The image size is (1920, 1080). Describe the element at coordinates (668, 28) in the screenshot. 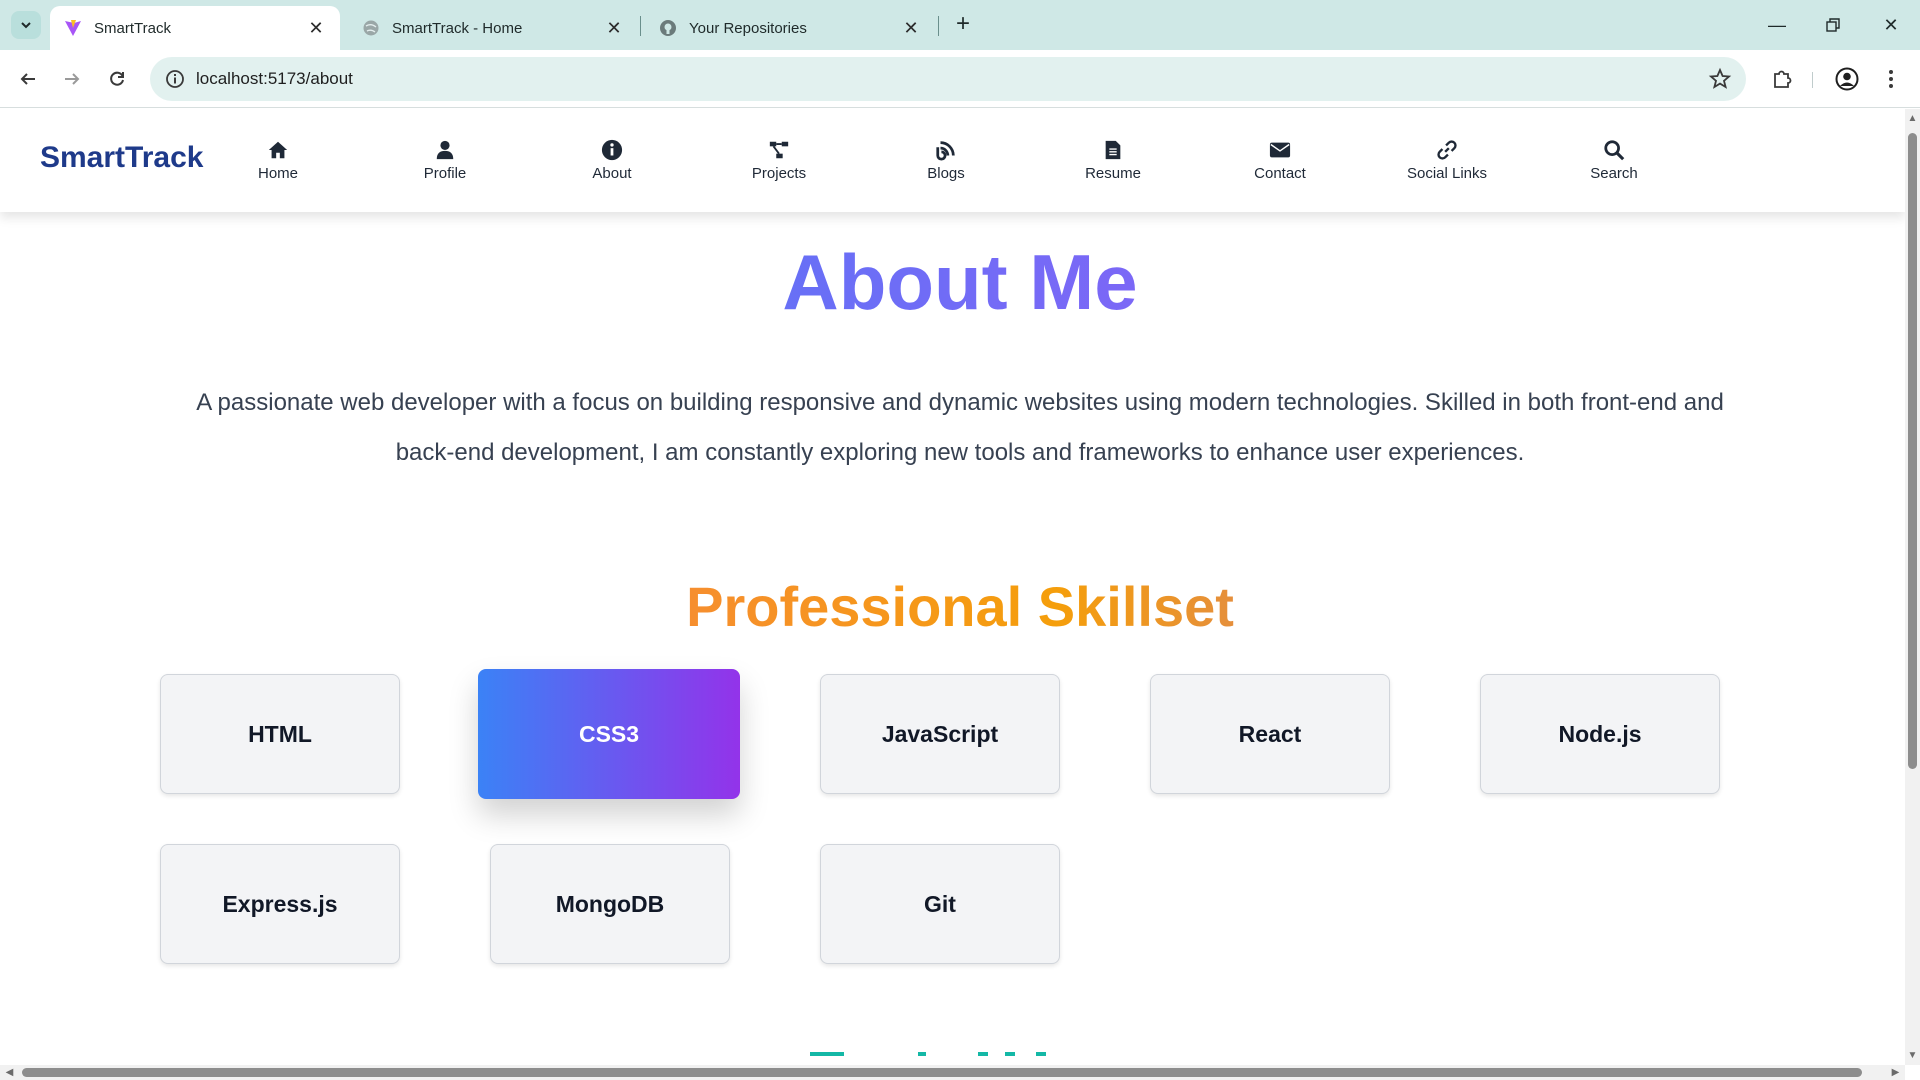

I see `github-icon` at that location.